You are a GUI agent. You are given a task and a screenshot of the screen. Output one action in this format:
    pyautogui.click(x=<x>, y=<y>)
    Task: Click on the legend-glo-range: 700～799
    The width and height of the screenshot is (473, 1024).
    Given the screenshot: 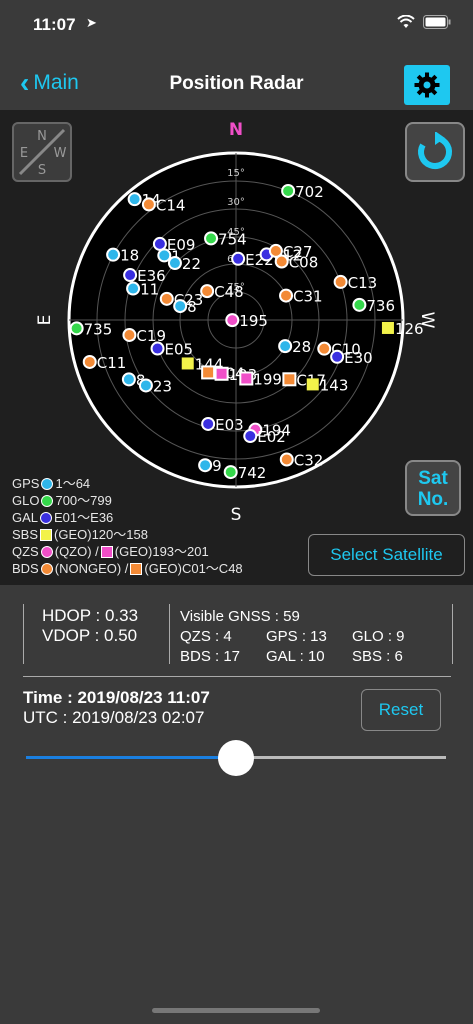 What is the action you would take?
    pyautogui.click(x=83, y=500)
    